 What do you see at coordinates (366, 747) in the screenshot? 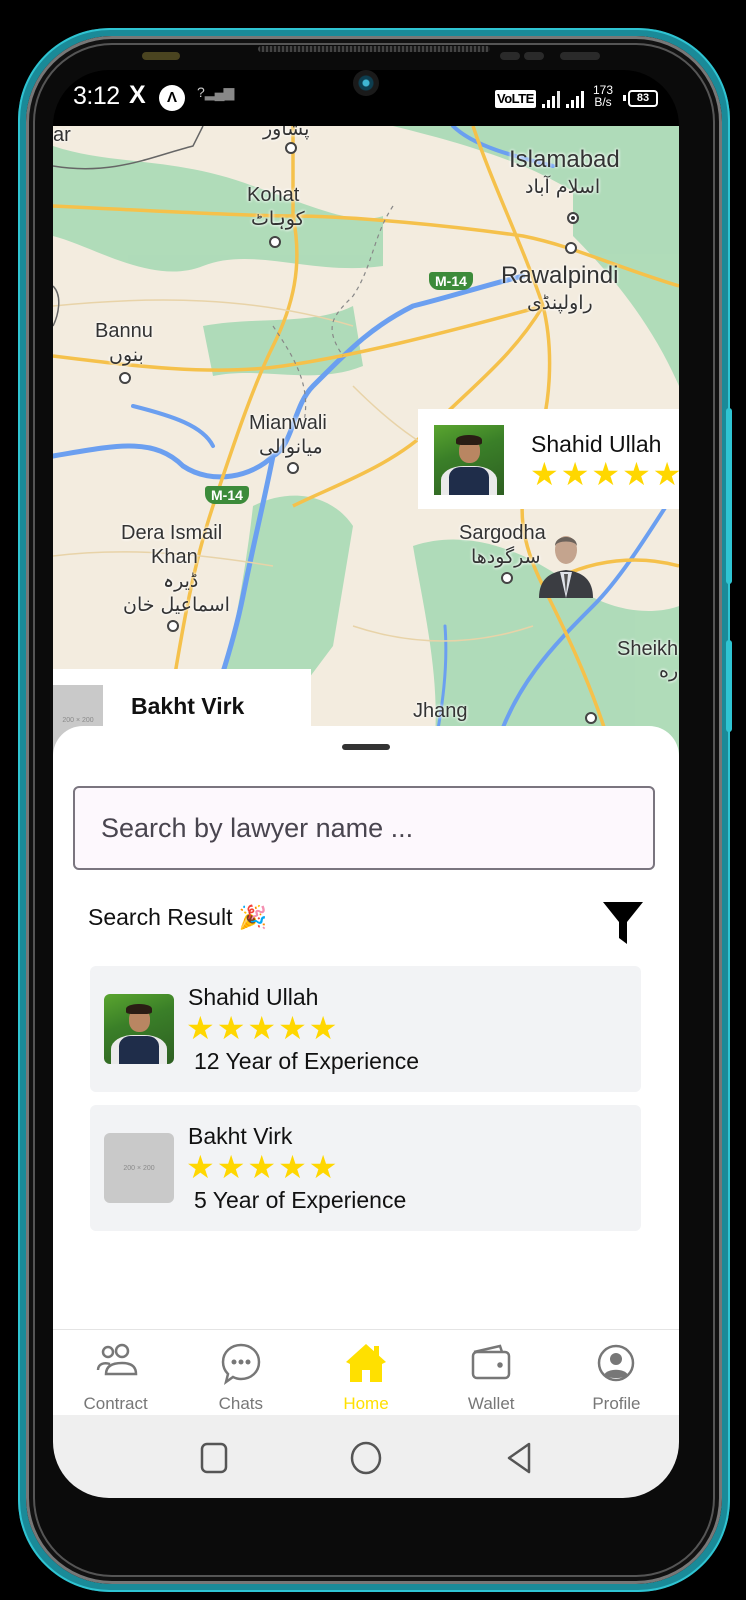
I see `drag-handle` at bounding box center [366, 747].